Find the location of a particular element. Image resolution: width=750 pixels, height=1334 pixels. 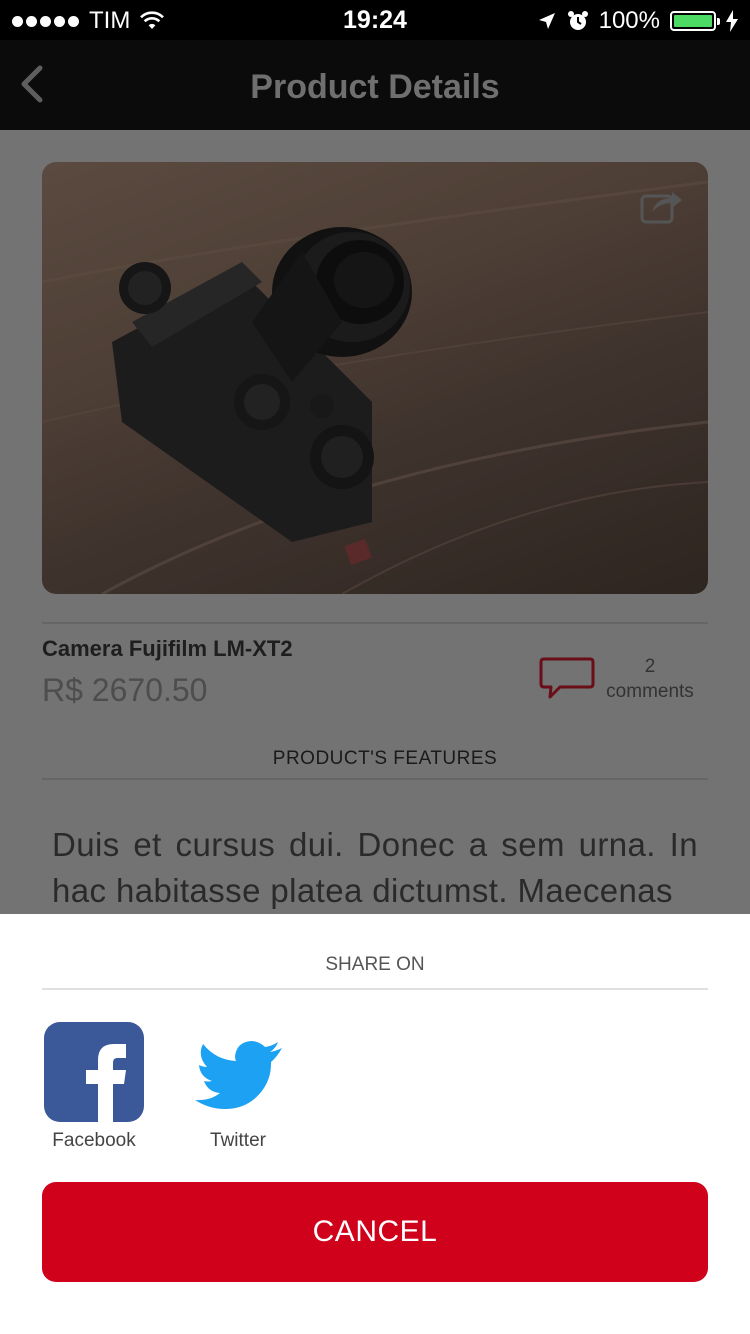

battery-icon is located at coordinates (695, 21).